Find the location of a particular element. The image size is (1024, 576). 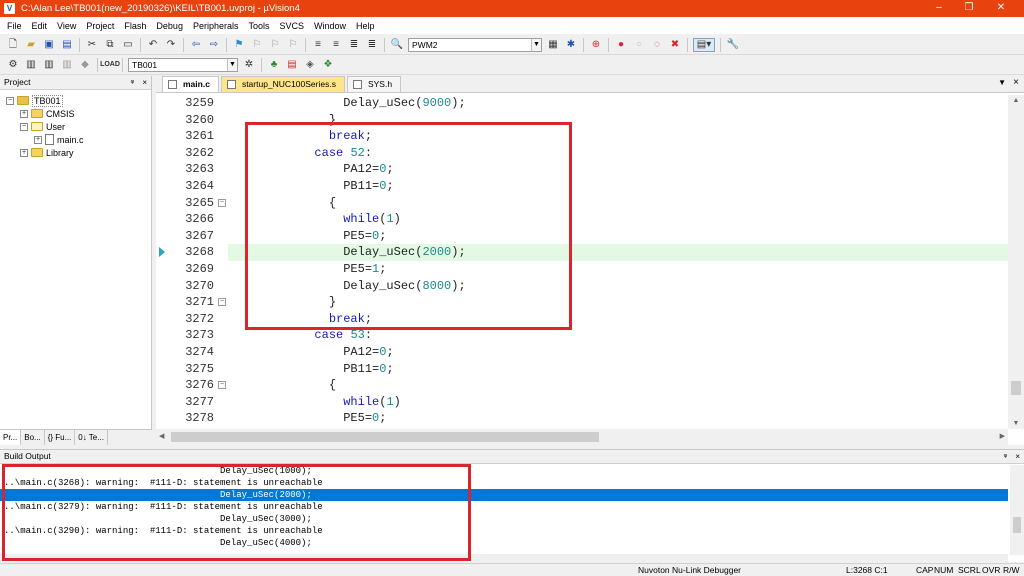

scroll-down-icon: ▼ is located at coordinates (1016, 423).